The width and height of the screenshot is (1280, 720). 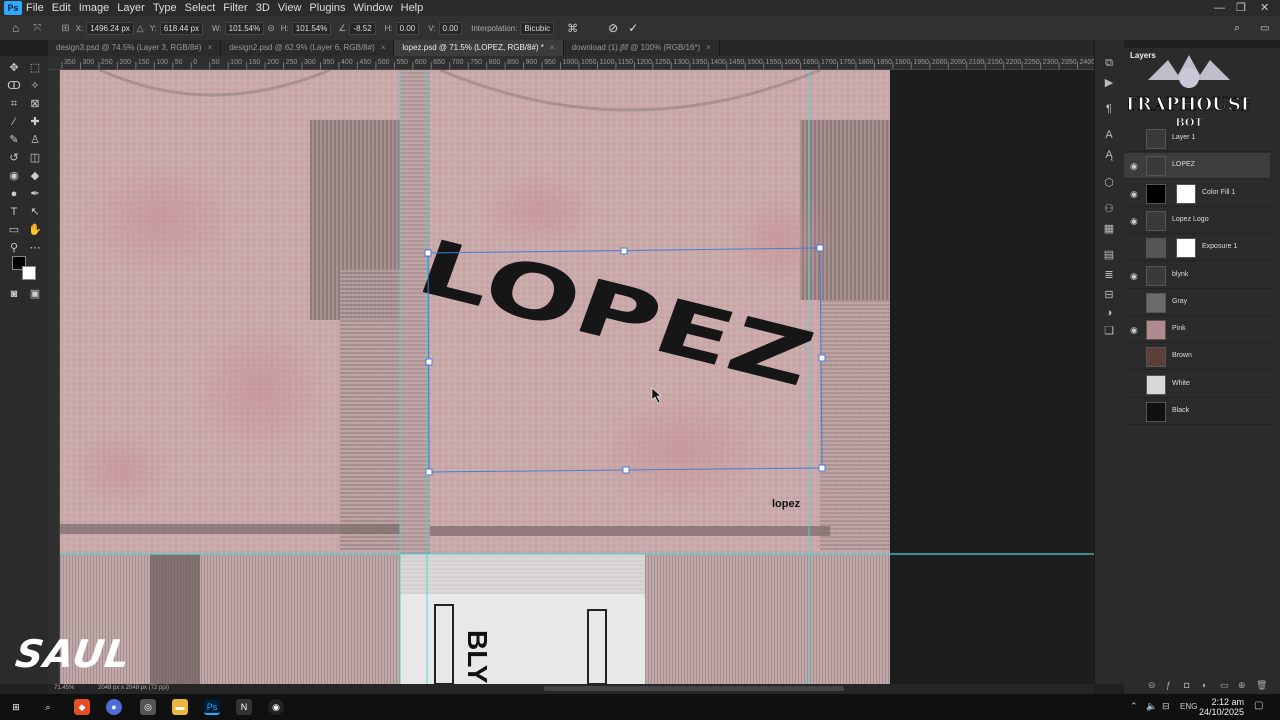 What do you see at coordinates (29, 273) in the screenshot?
I see `background-color-swatch` at bounding box center [29, 273].